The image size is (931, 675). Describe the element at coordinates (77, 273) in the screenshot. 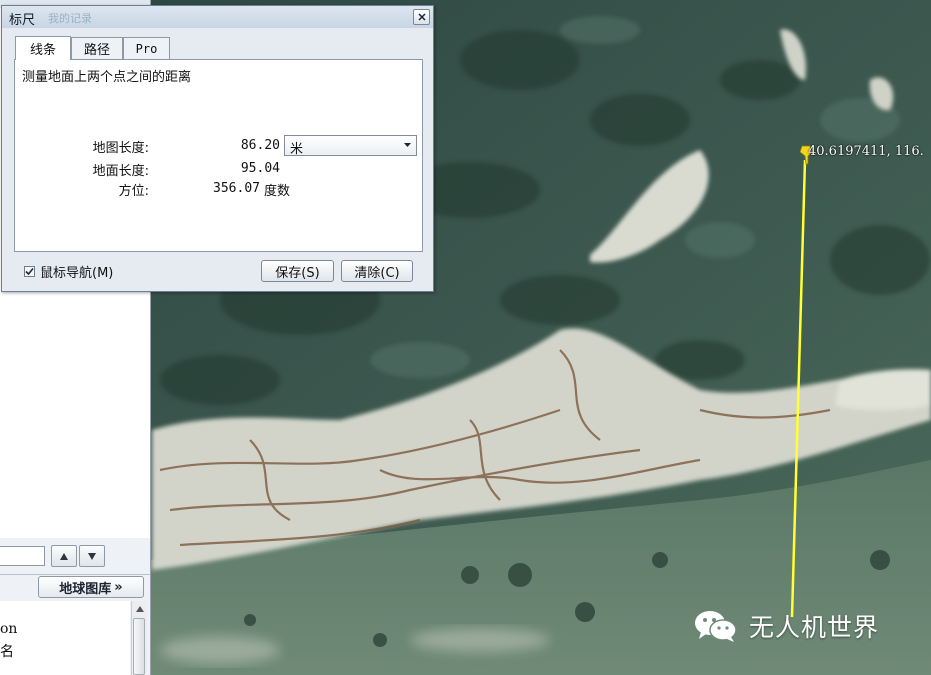

I see `mouse-navigation-label: 鼠标导航(M)` at that location.